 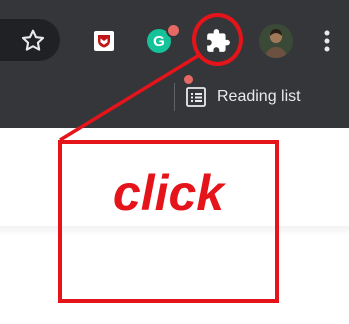 What do you see at coordinates (104, 41) in the screenshot?
I see `mcafee-shield-icon` at bounding box center [104, 41].